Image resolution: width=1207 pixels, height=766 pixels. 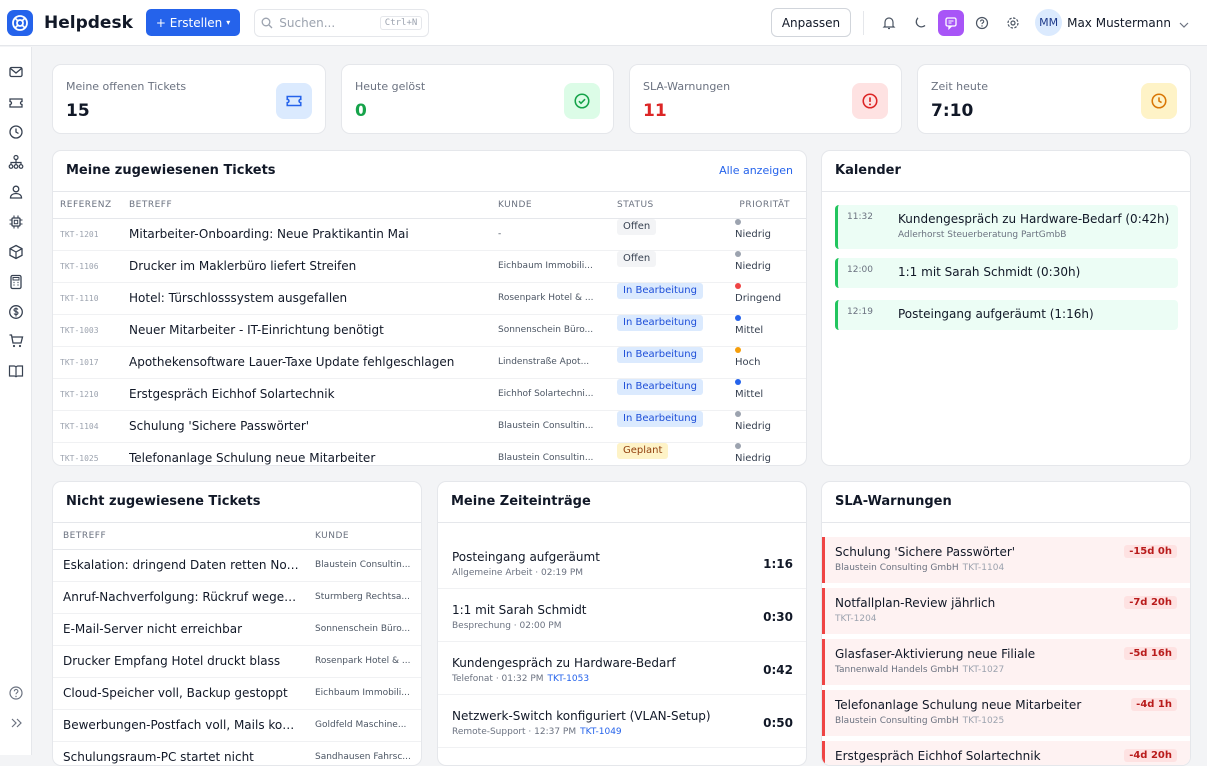 What do you see at coordinates (16, 371) in the screenshot?
I see `book-icon` at bounding box center [16, 371].